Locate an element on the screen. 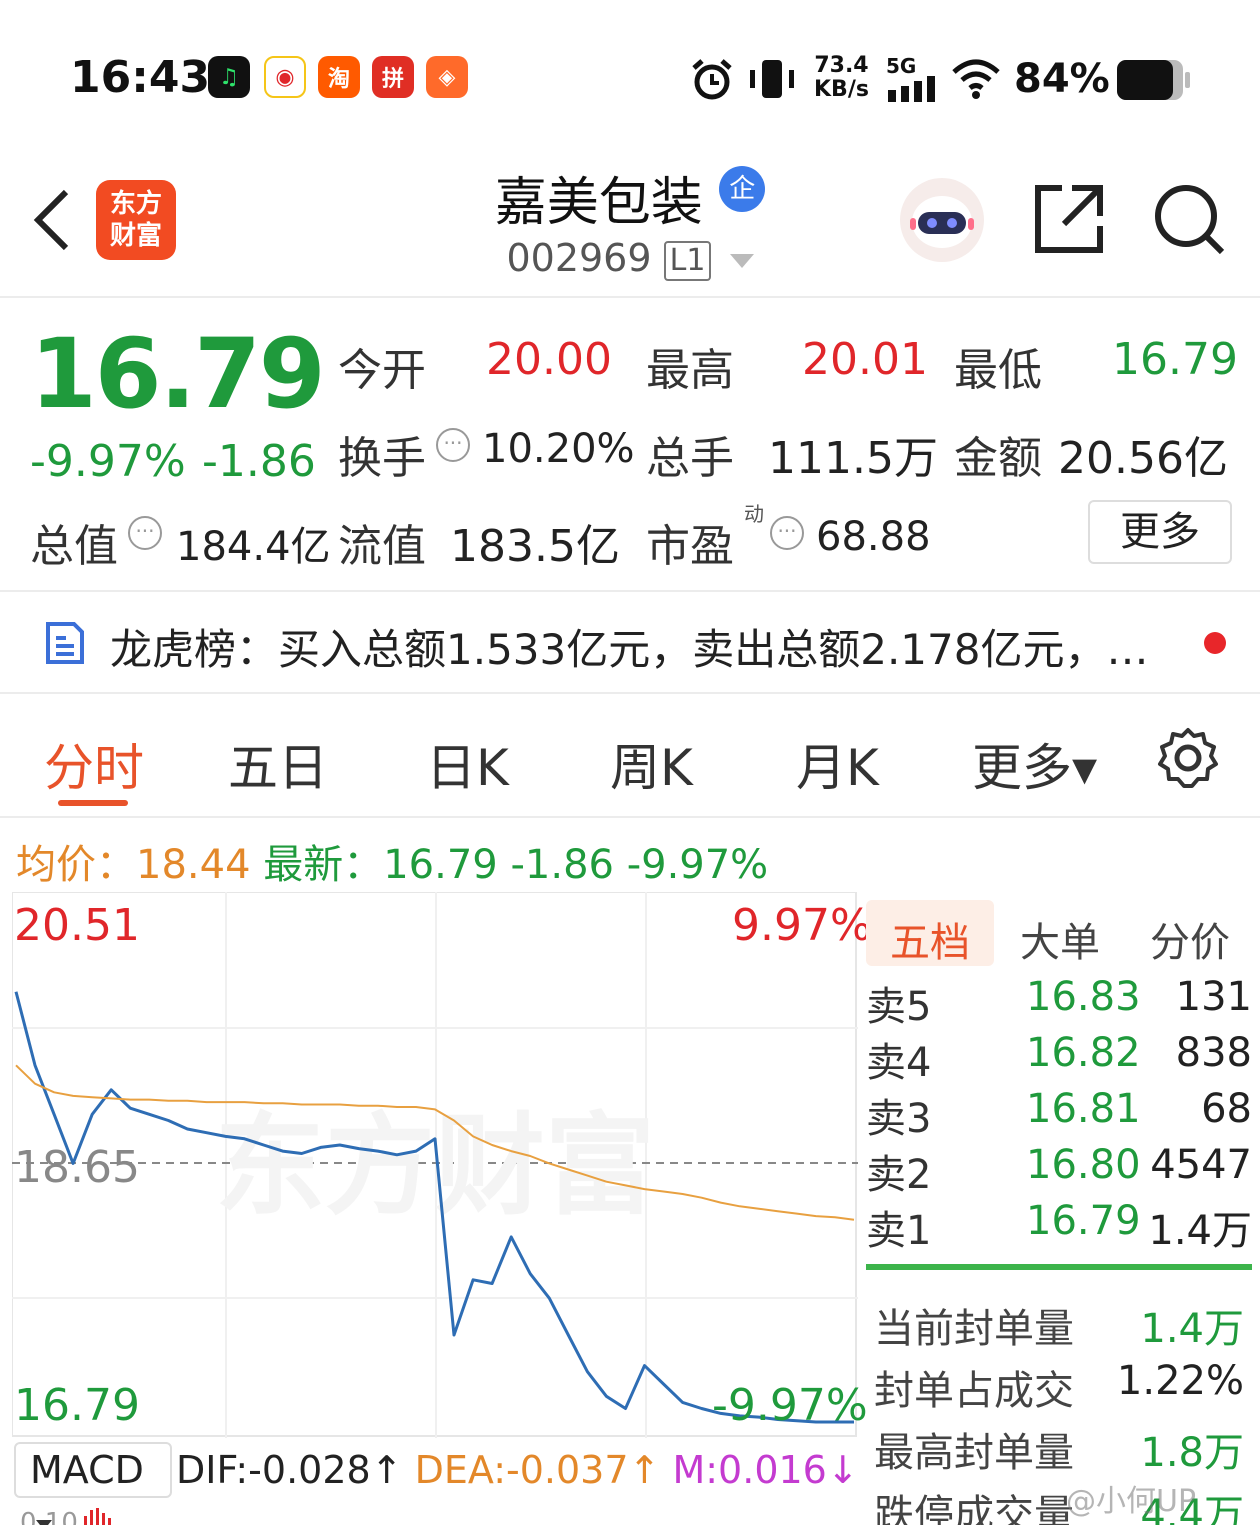 This screenshot has height=1525, width=1260. ask-label: 卖2 is located at coordinates (899, 1175).